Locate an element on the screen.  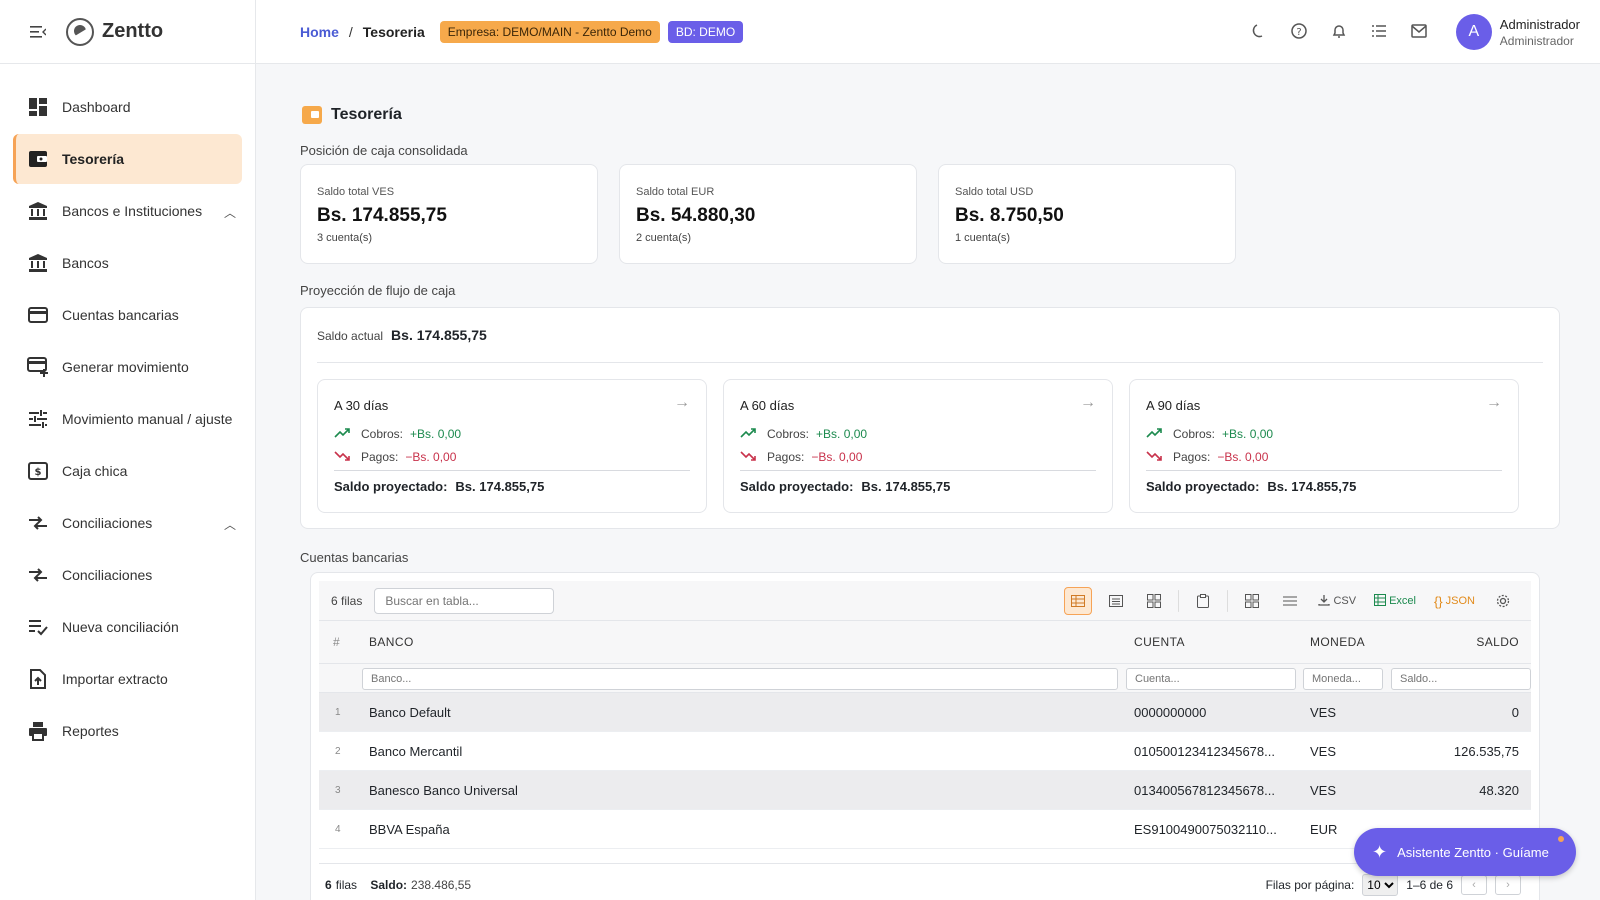
notification-dot is located at coordinates (1561, 839).